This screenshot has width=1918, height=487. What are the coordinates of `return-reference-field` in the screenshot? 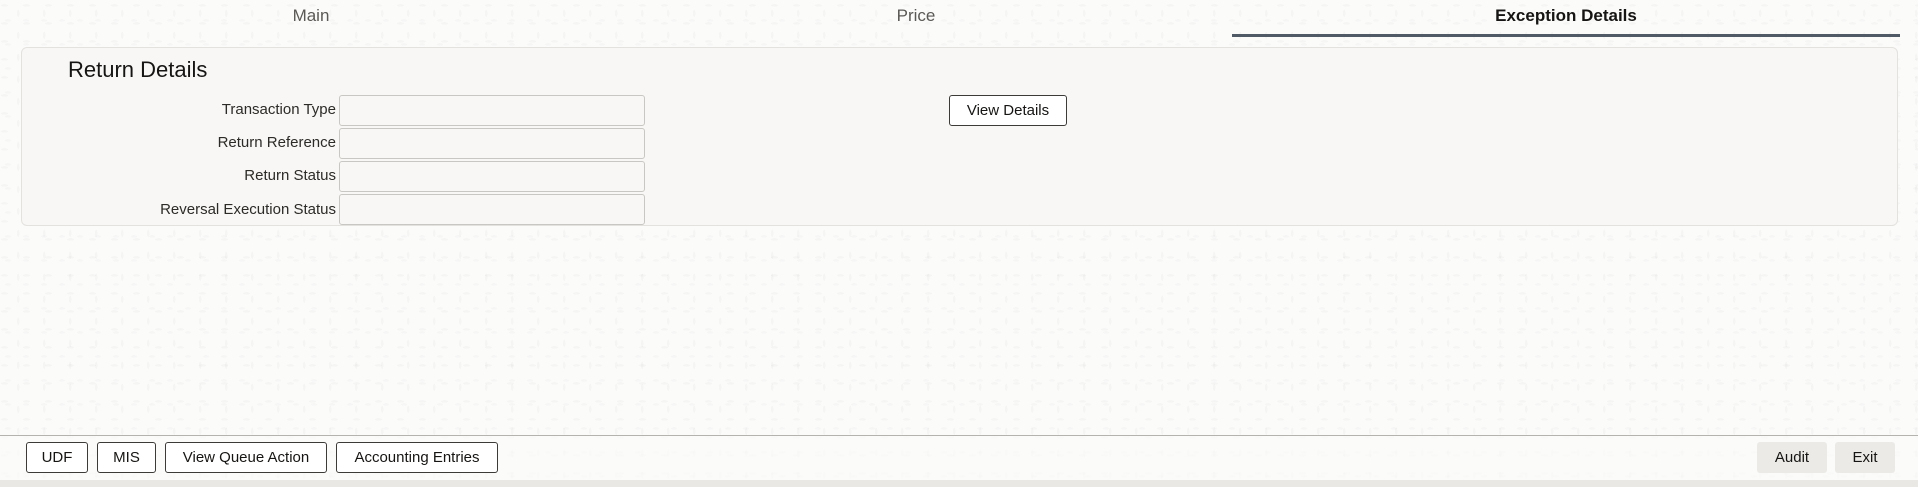 It's located at (492, 143).